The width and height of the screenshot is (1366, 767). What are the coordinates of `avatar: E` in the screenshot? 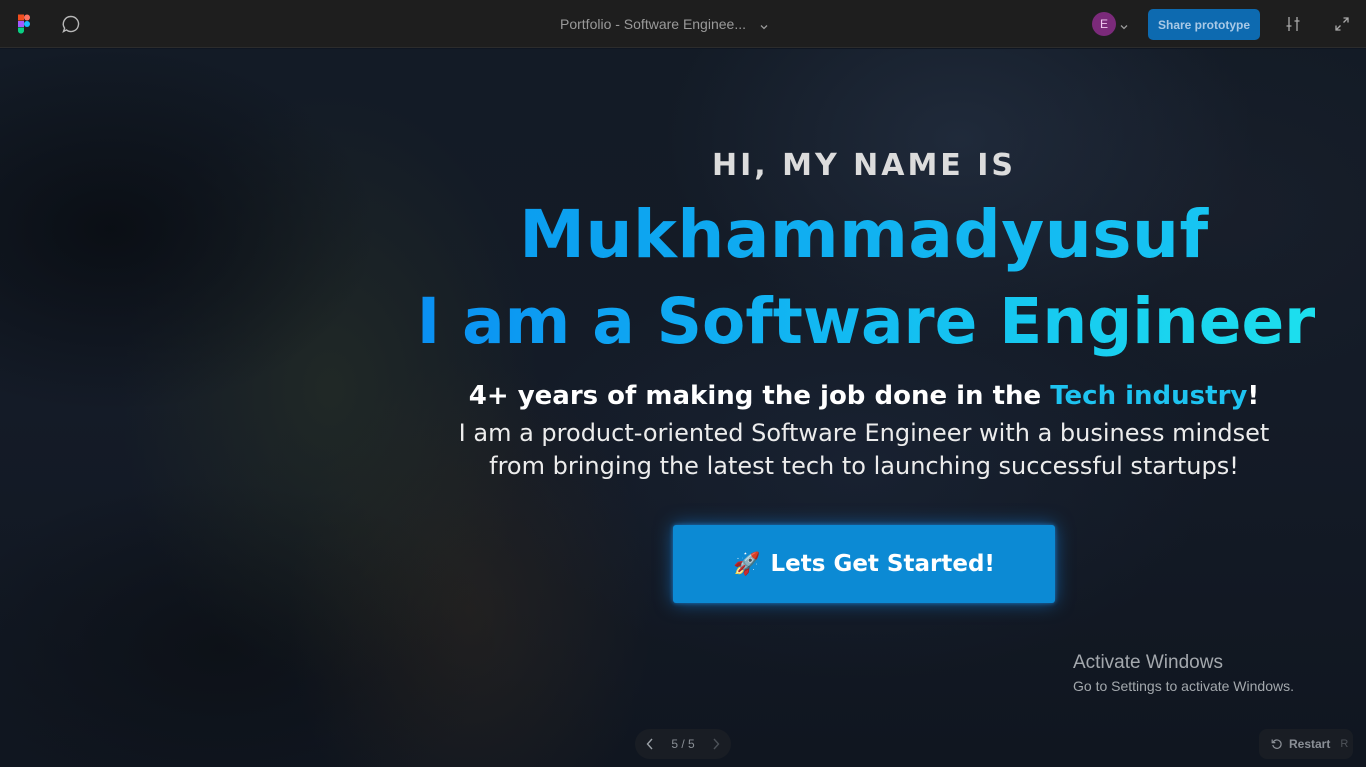 It's located at (1104, 24).